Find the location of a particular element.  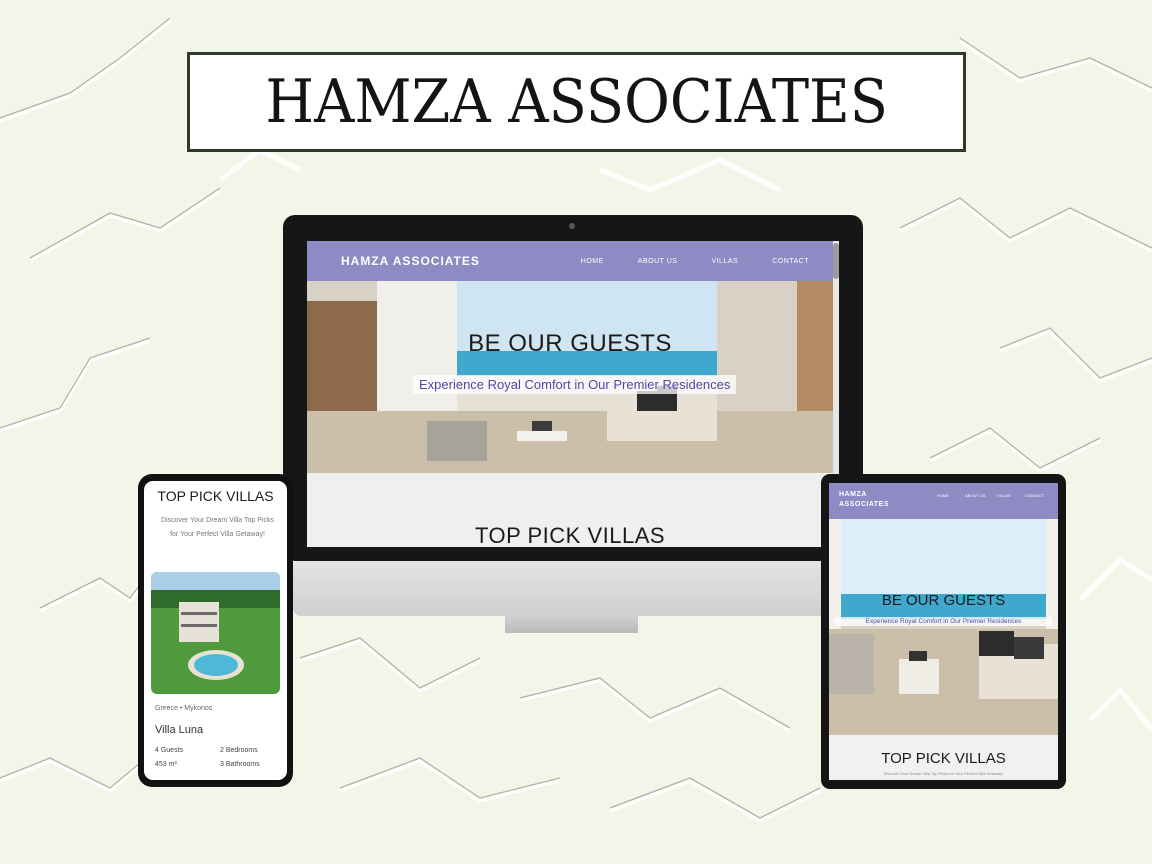

tablet-logo-line1: HAMZA is located at coordinates (853, 494).